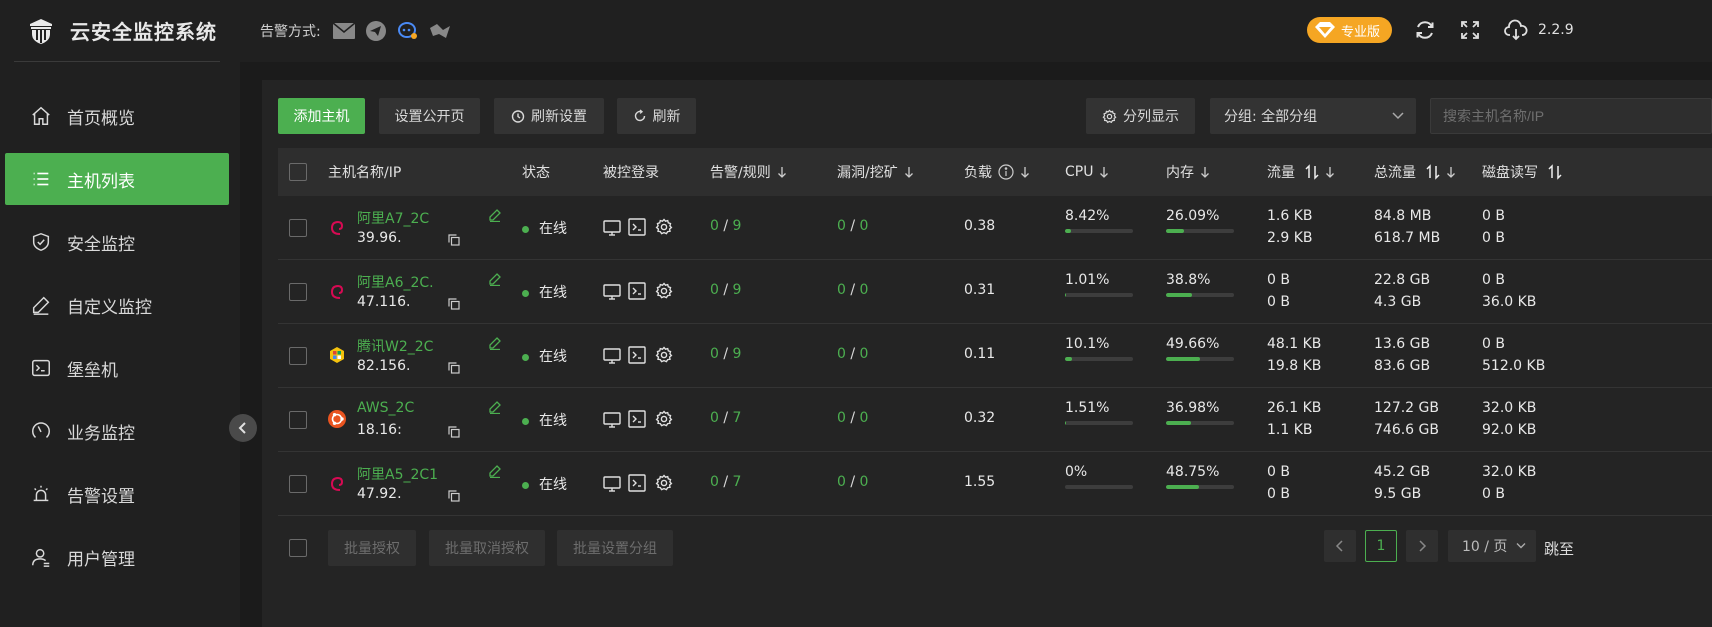 The height and width of the screenshot is (627, 1712). What do you see at coordinates (117, 494) in the screenshot?
I see `sidebar-item-alert-settings: 告警设置` at bounding box center [117, 494].